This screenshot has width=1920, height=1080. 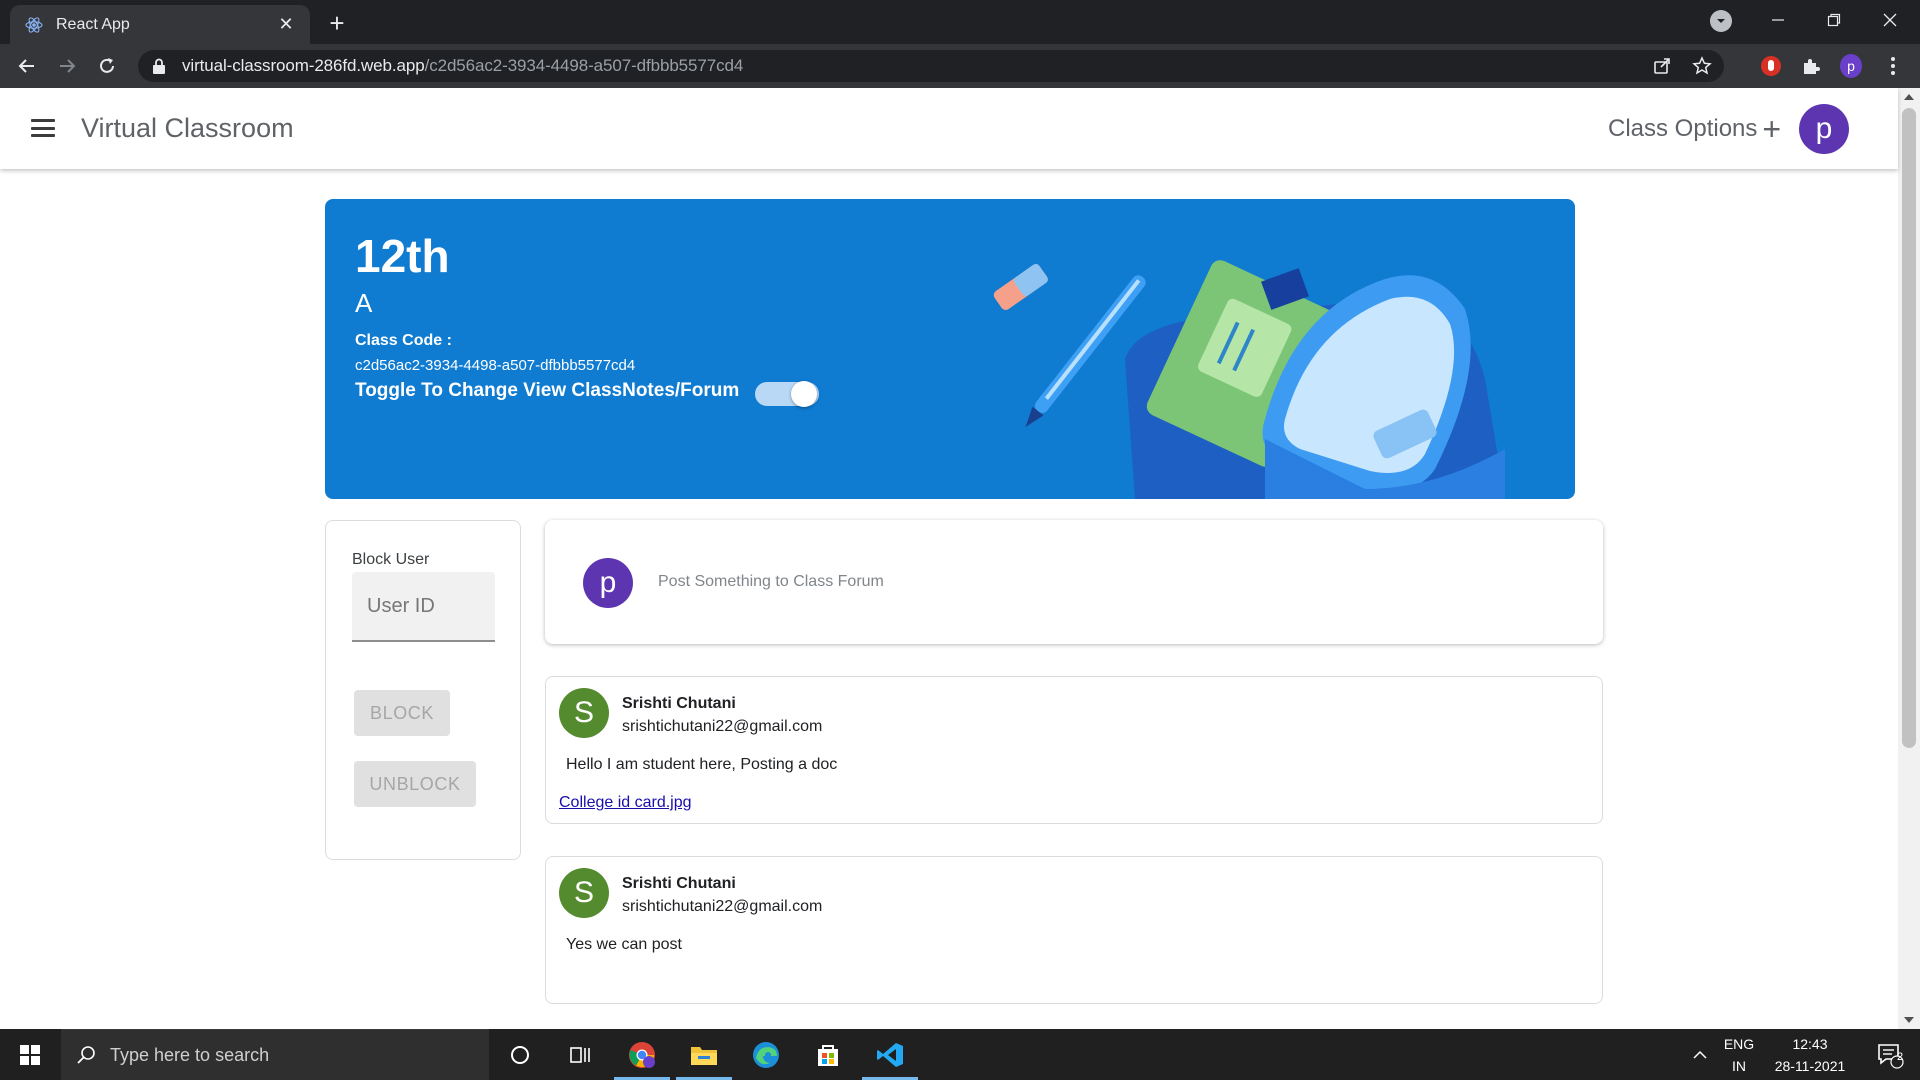 What do you see at coordinates (1811, 66) in the screenshot?
I see `extensions-puzzle-icon` at bounding box center [1811, 66].